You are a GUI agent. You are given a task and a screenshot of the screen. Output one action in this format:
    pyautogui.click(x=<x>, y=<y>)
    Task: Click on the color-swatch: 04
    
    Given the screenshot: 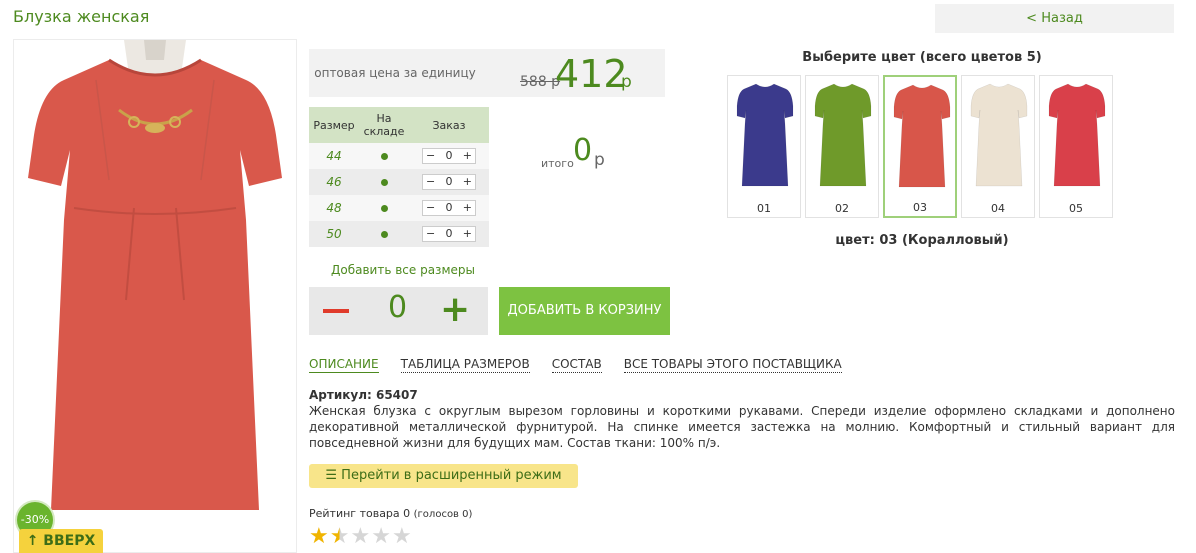 What is the action you would take?
    pyautogui.click(x=998, y=146)
    